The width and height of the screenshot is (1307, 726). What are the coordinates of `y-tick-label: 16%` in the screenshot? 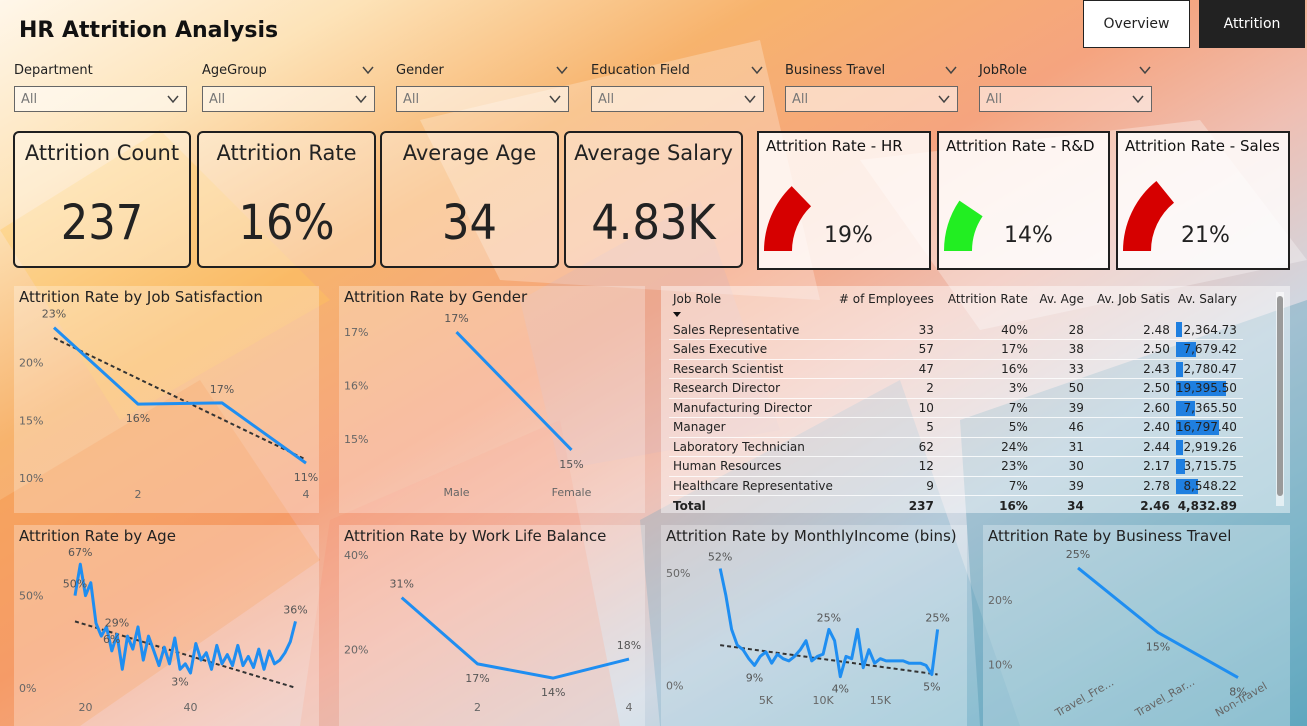 It's located at (356, 386).